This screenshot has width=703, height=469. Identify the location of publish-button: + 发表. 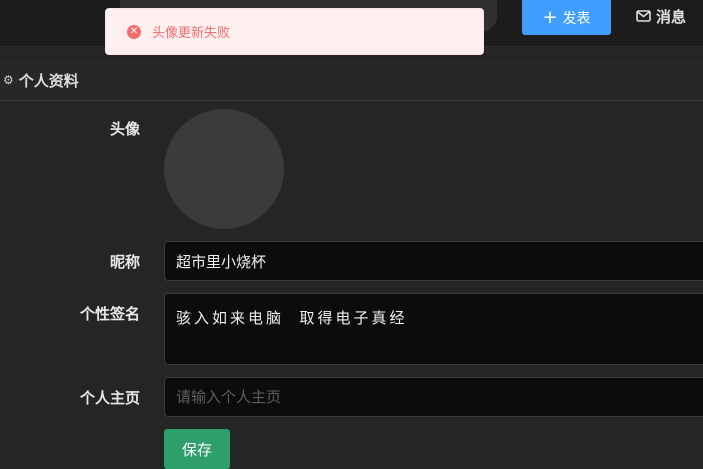
(566, 17).